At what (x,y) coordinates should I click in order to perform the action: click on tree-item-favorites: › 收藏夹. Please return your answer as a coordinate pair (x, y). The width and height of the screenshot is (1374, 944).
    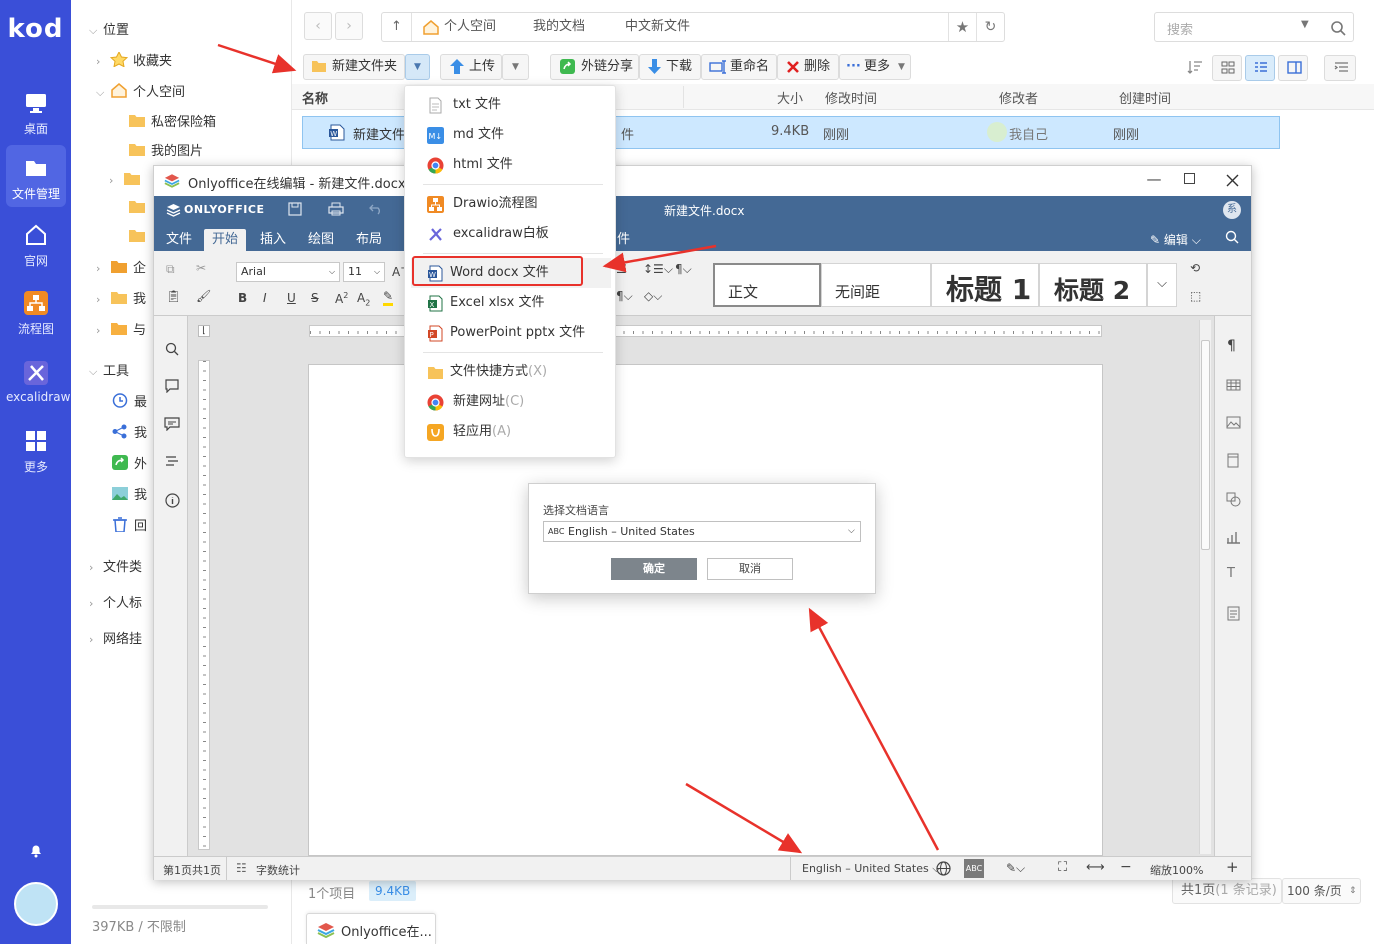
    Looking at the image, I should click on (134, 62).